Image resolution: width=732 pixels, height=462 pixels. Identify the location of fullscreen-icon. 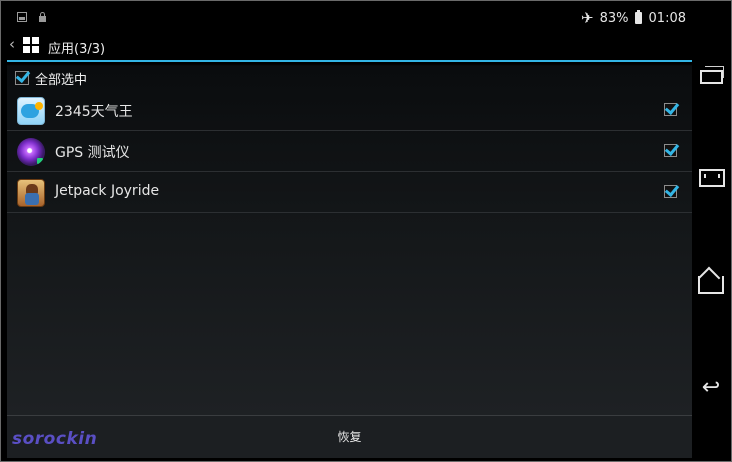
(711, 178).